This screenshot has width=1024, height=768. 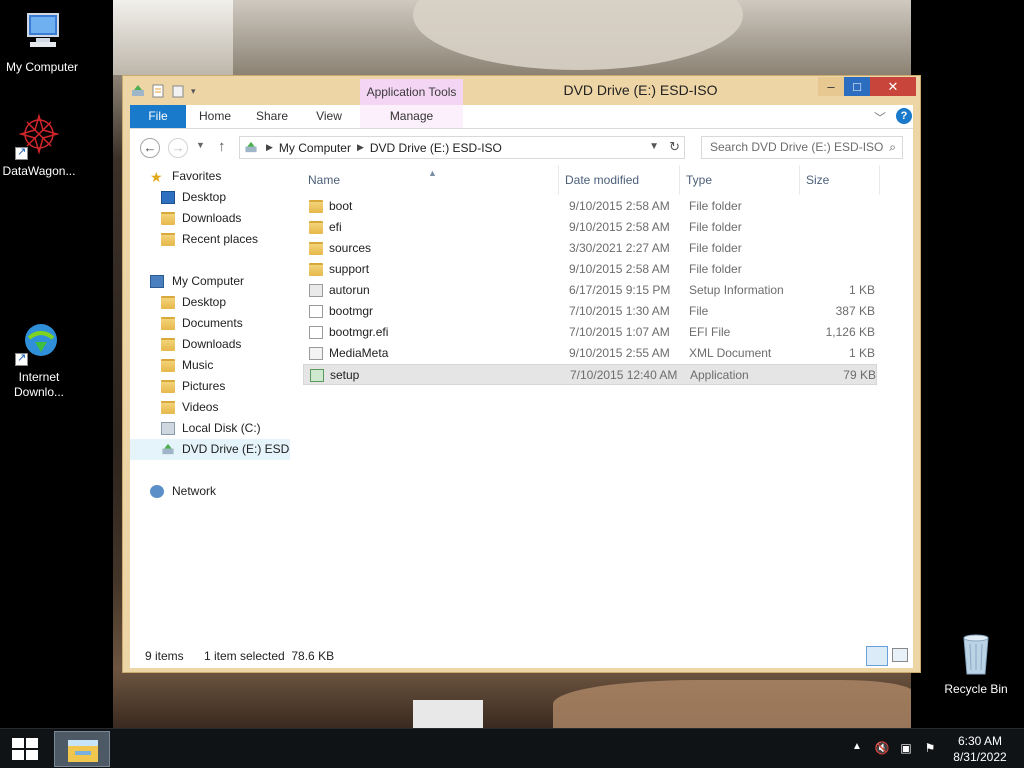 What do you see at coordinates (857, 746) in the screenshot?
I see `show-hidden-icons-icon: ▲` at bounding box center [857, 746].